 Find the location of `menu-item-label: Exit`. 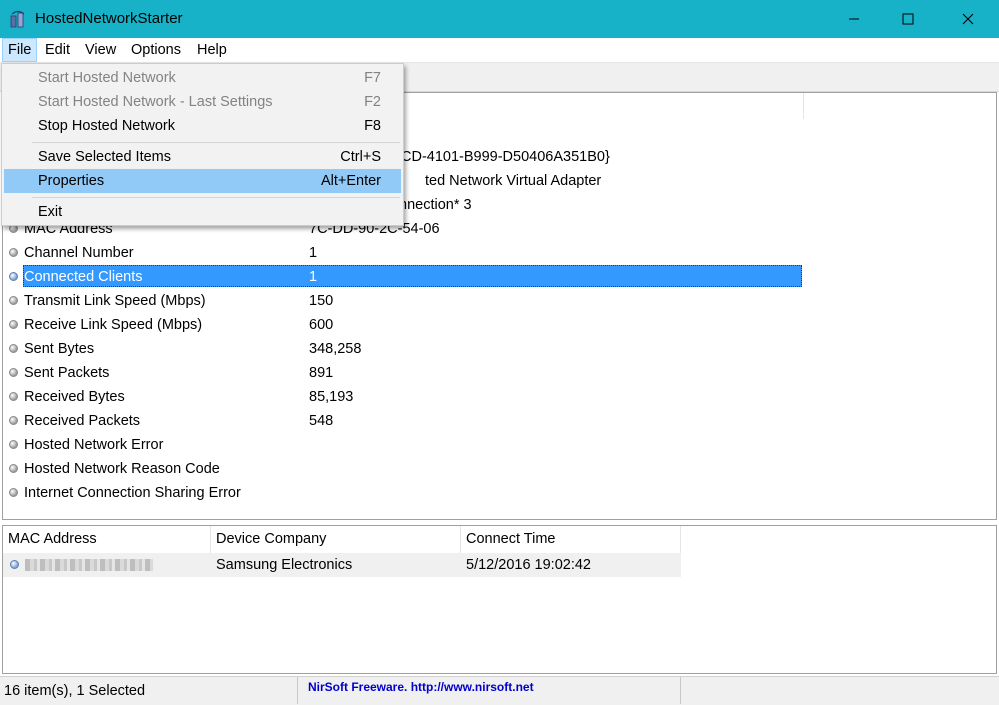

menu-item-label: Exit is located at coordinates (50, 212).